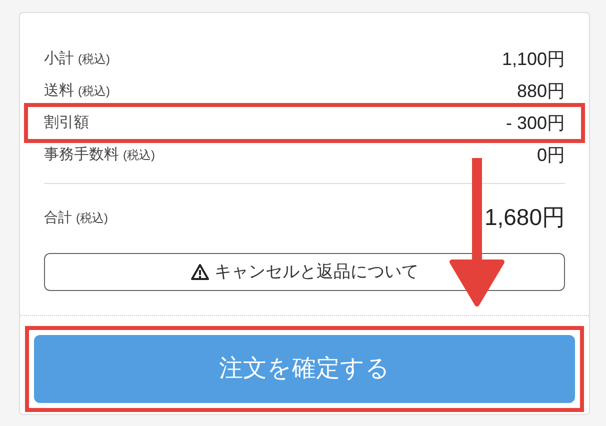  Describe the element at coordinates (77, 90) in the screenshot. I see `fee-label: 送料 (税込)` at that location.